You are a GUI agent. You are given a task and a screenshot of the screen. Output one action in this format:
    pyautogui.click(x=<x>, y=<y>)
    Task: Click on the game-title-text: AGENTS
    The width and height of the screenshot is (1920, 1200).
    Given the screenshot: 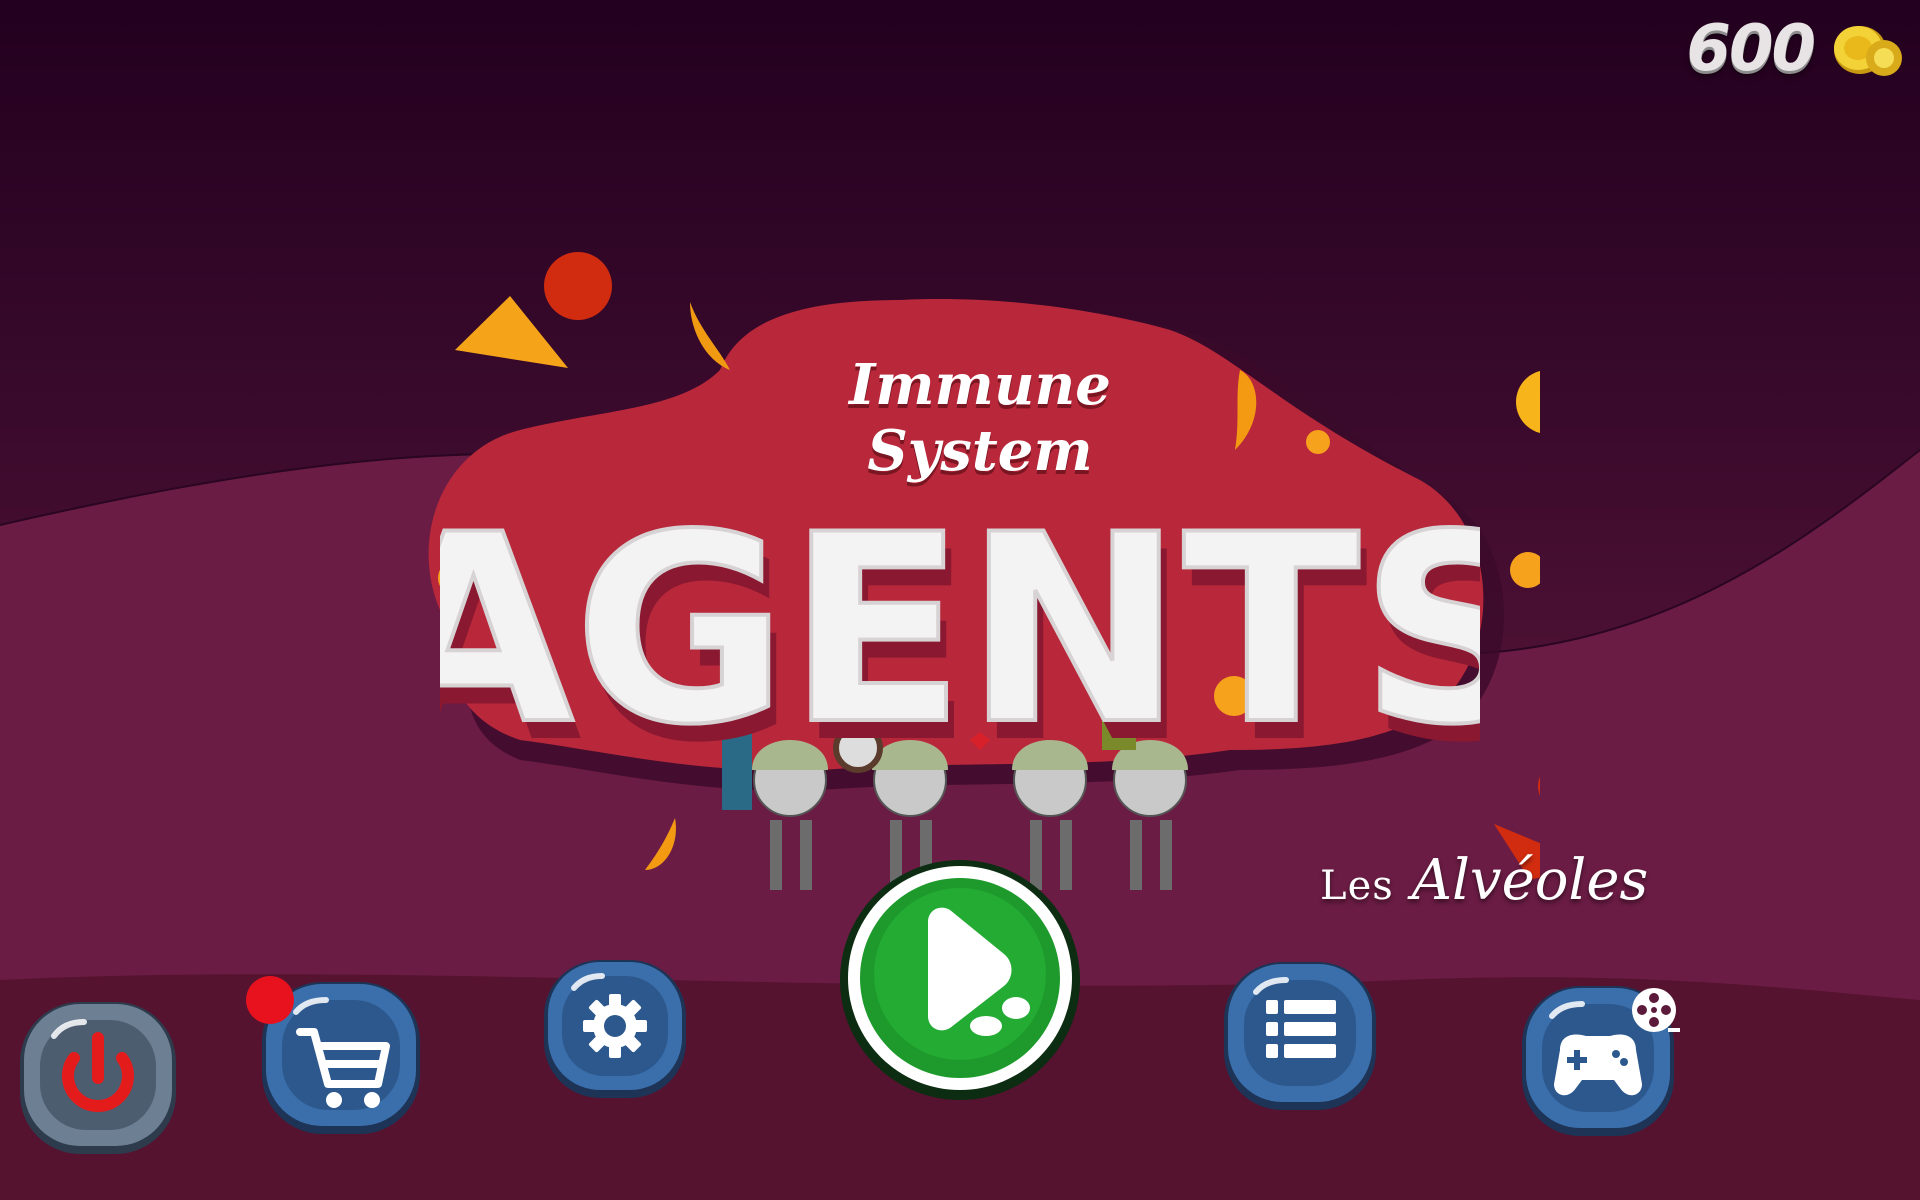 What is the action you would take?
    pyautogui.click(x=960, y=625)
    